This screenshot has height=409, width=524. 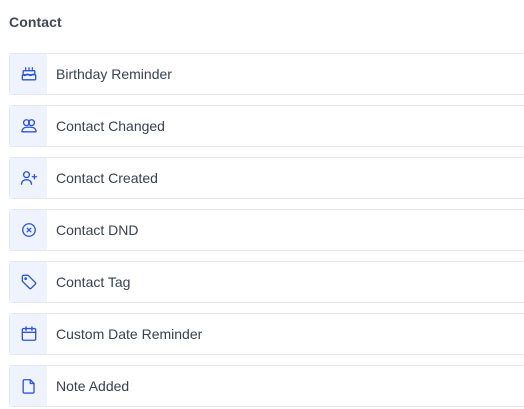 I want to click on users-icon, so click(x=28, y=126).